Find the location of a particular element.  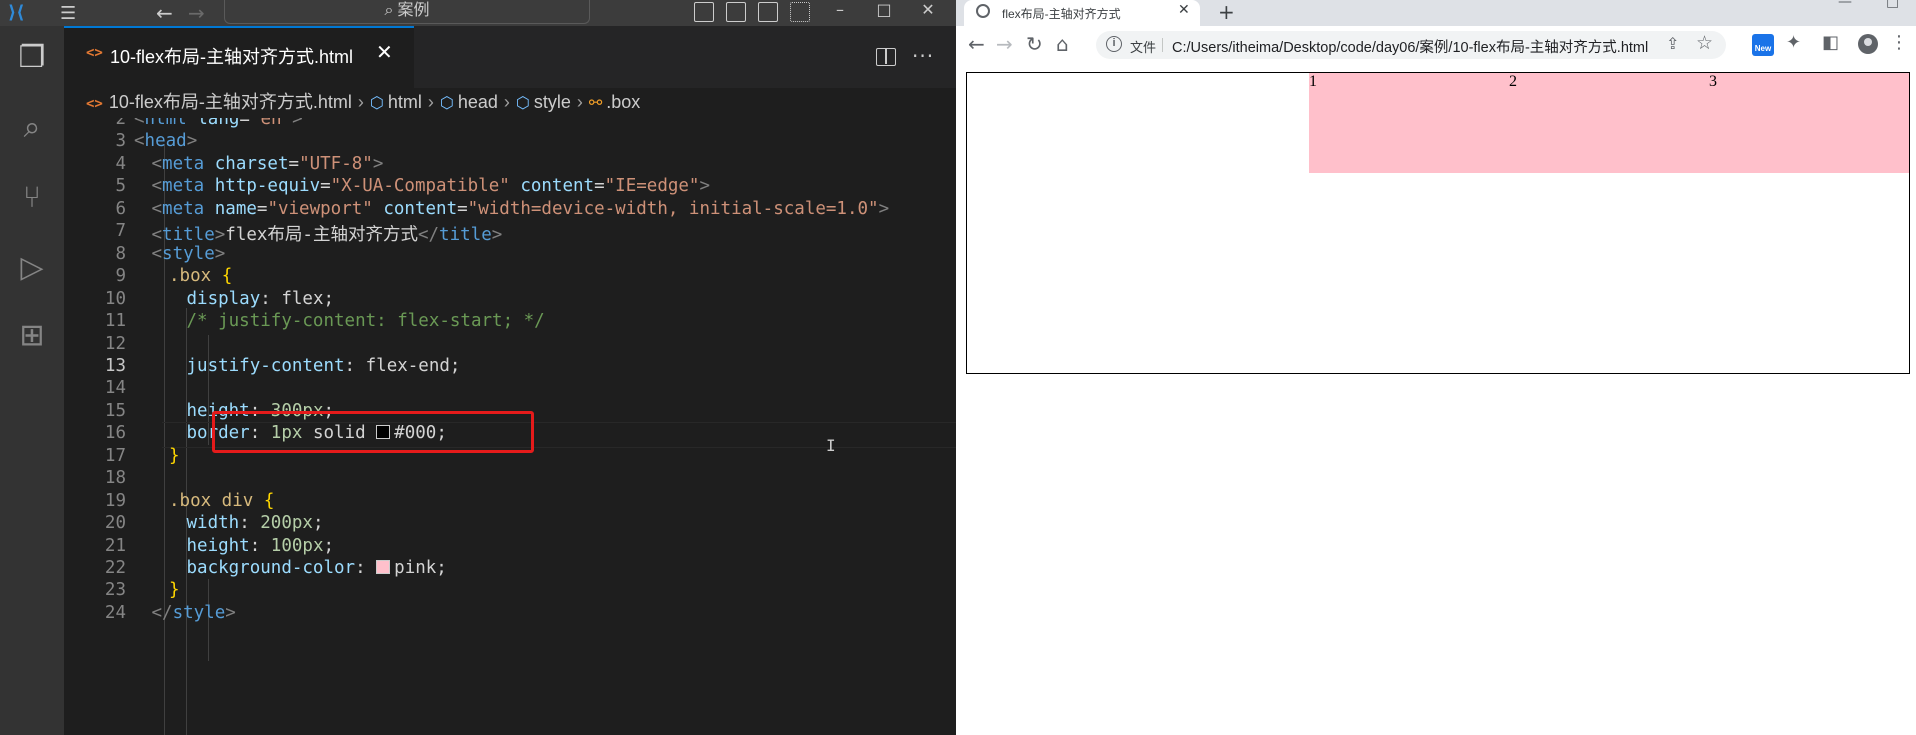

code-text: <head> is located at coordinates (166, 141).